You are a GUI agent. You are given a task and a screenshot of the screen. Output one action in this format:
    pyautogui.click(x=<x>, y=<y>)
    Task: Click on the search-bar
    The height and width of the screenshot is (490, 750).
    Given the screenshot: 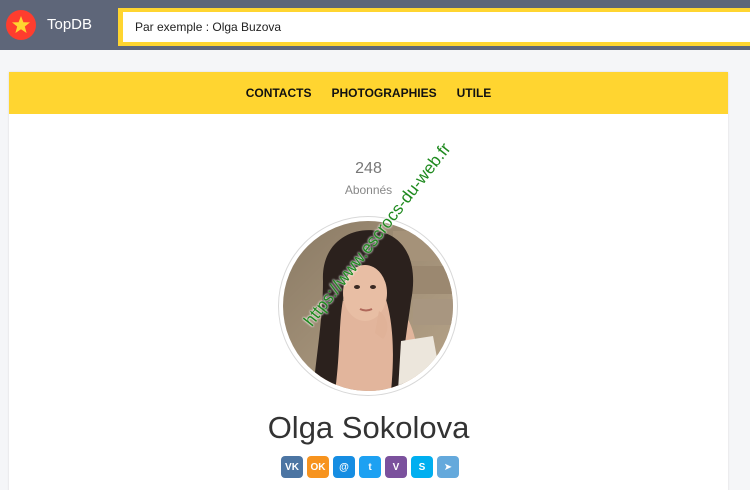 What is the action you would take?
    pyautogui.click(x=434, y=27)
    